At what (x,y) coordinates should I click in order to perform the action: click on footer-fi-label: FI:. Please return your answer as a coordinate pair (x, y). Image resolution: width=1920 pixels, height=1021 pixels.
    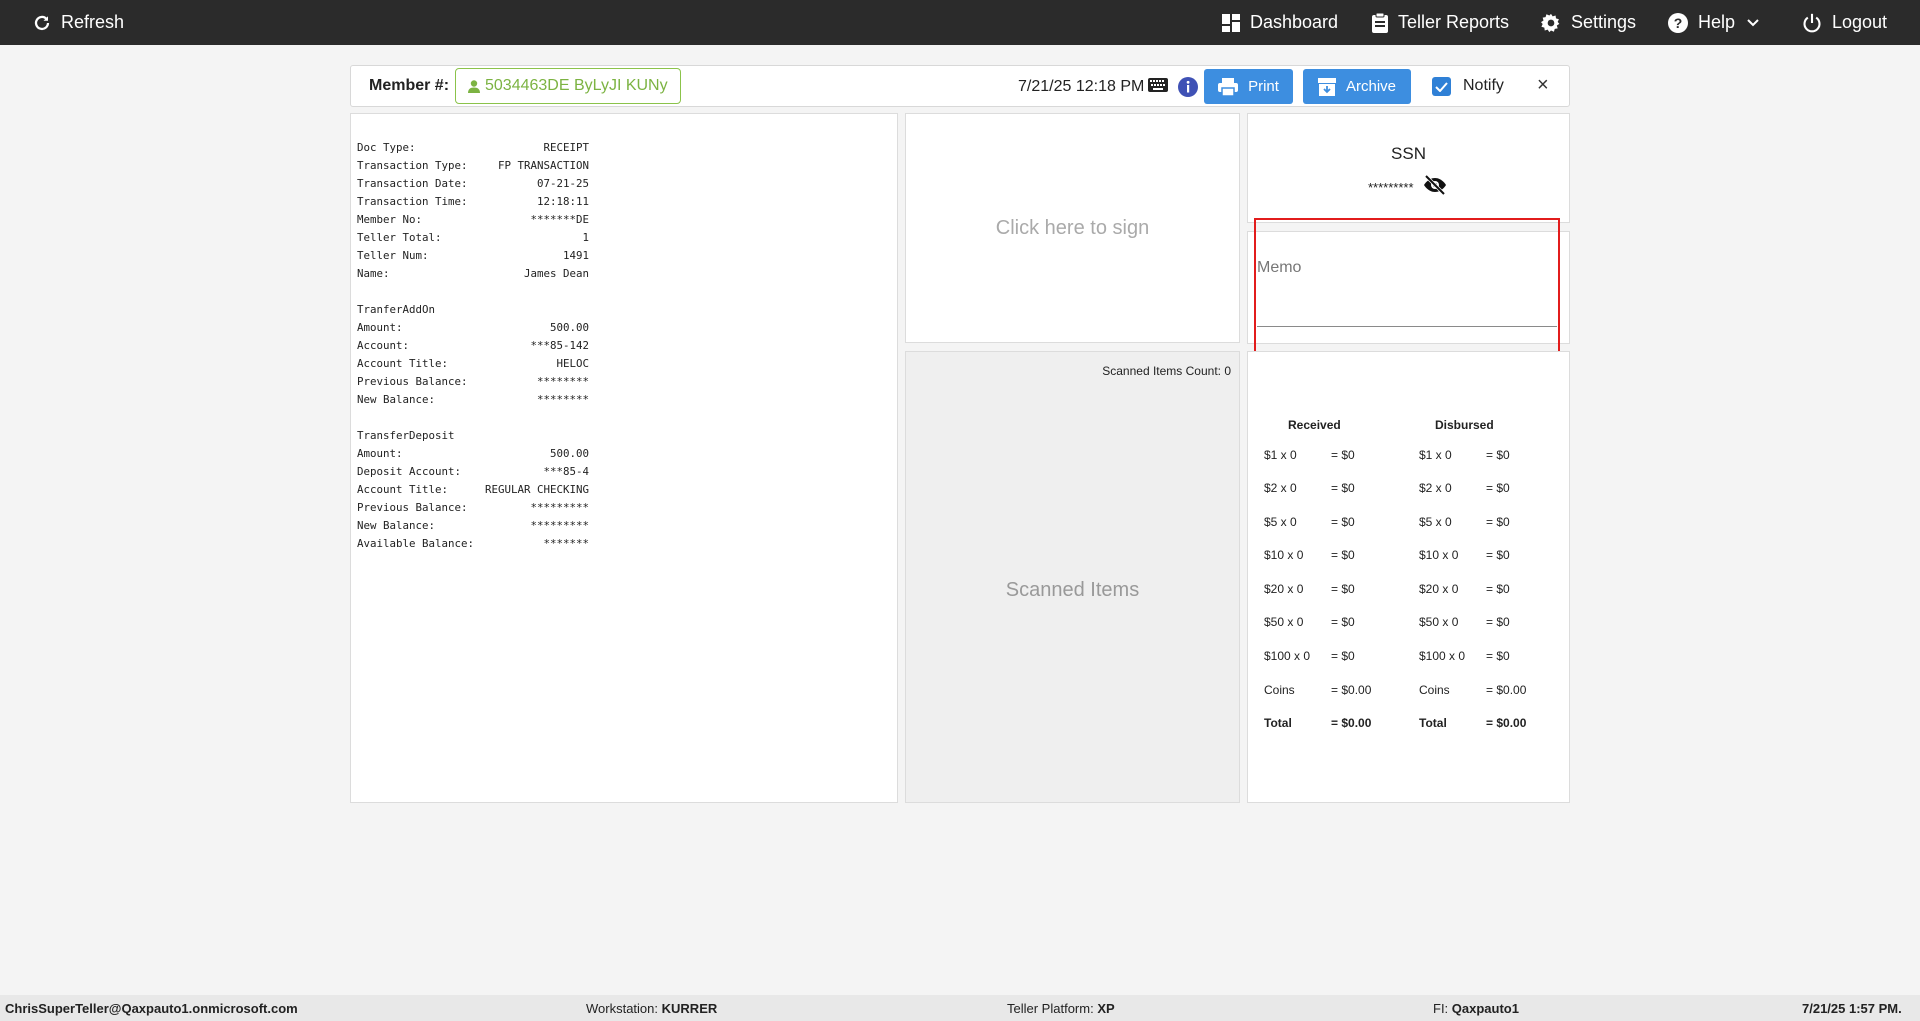
    Looking at the image, I should click on (1441, 1008).